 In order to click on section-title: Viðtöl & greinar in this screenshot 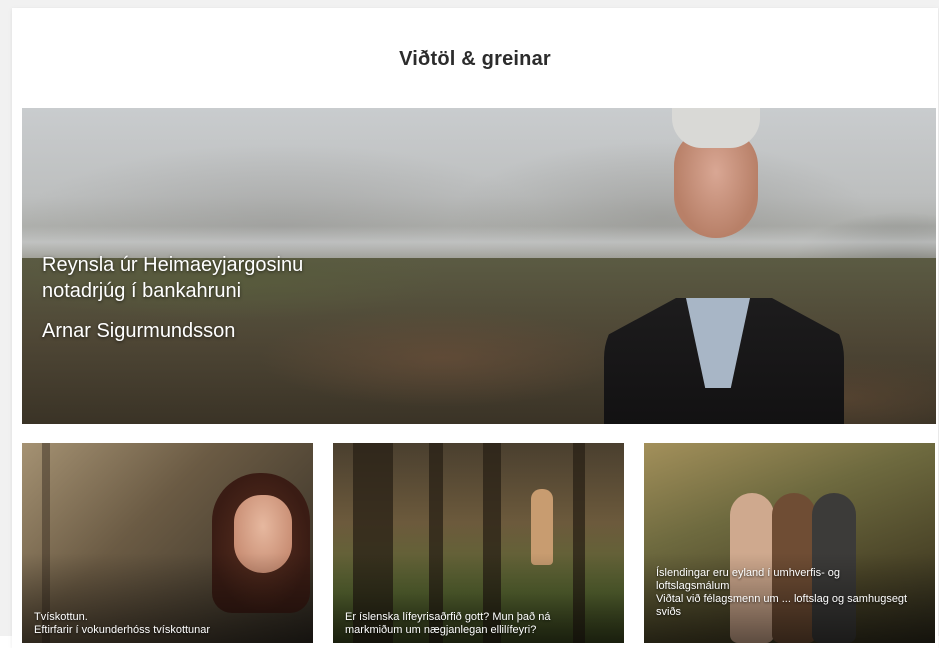, I will do `click(475, 59)`.